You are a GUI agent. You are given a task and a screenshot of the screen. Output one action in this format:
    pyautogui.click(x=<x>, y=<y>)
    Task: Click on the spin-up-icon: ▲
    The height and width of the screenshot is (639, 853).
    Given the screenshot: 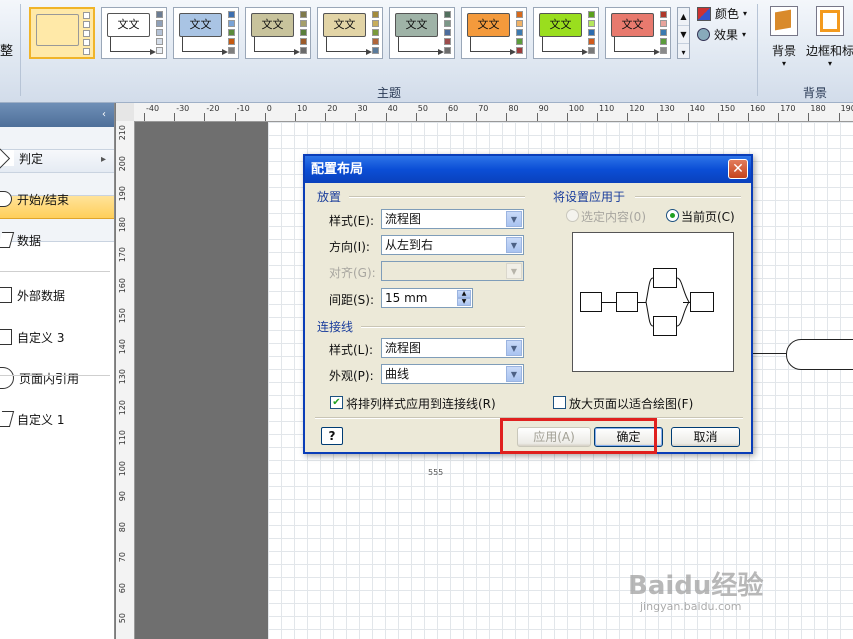 What is the action you would take?
    pyautogui.click(x=464, y=294)
    